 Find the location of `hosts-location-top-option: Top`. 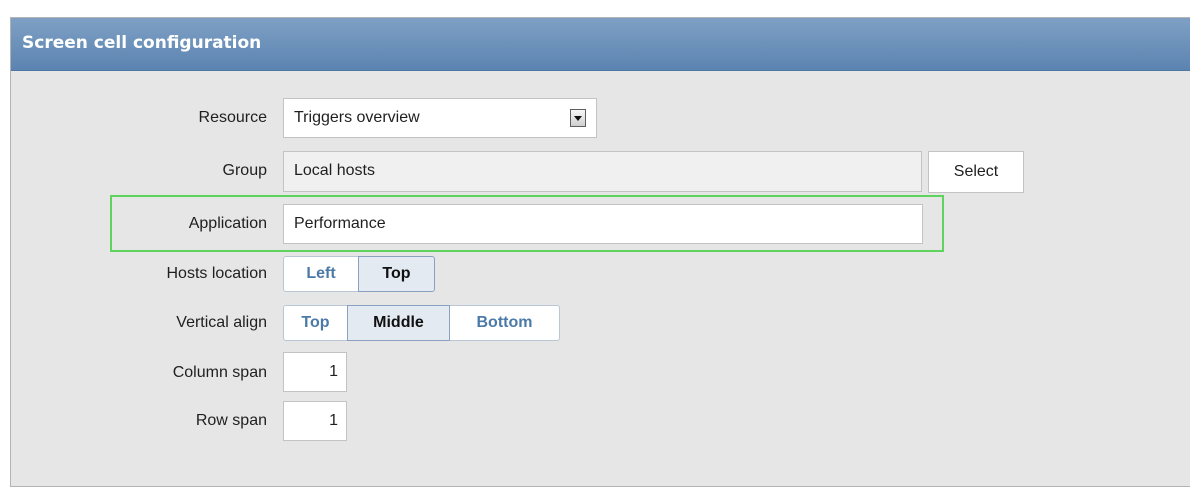

hosts-location-top-option: Top is located at coordinates (396, 274).